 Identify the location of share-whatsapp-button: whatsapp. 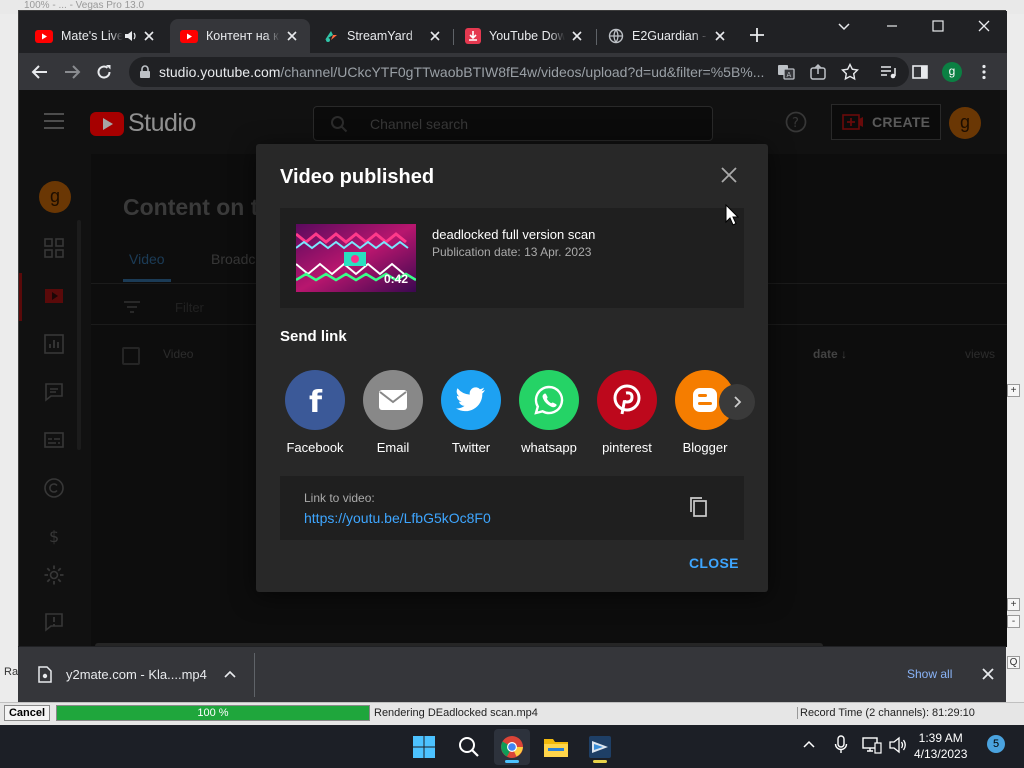
(549, 412).